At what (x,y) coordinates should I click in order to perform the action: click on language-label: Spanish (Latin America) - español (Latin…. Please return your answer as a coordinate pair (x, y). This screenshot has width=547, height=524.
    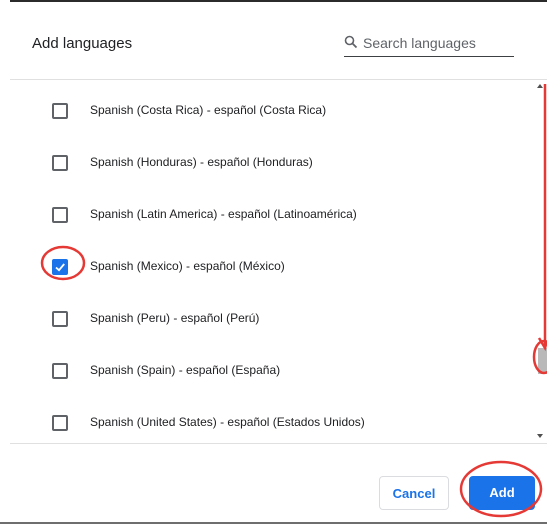
    Looking at the image, I should click on (223, 214).